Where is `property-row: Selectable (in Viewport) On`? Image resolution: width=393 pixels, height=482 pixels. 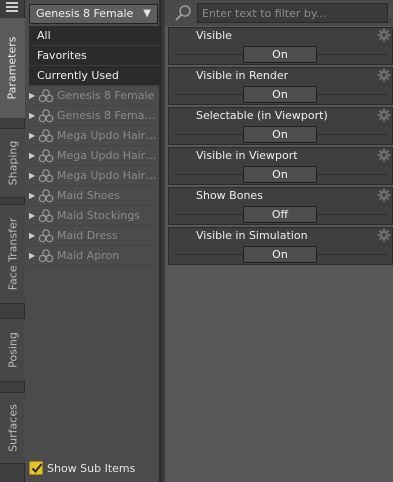
property-row: Selectable (in Viewport) On is located at coordinates (280, 126).